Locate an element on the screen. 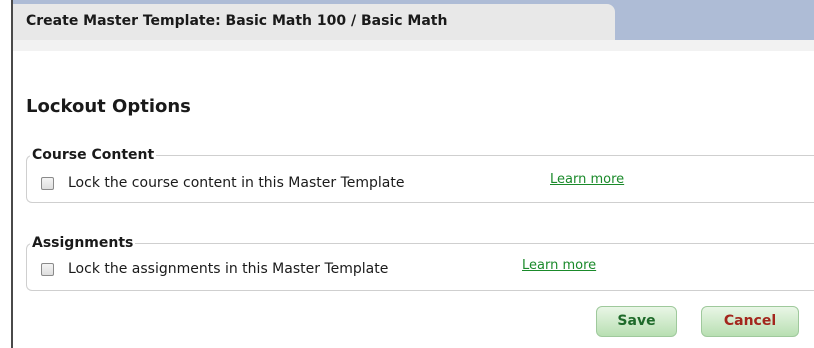  assignments-legend: Assignments is located at coordinates (83, 243).